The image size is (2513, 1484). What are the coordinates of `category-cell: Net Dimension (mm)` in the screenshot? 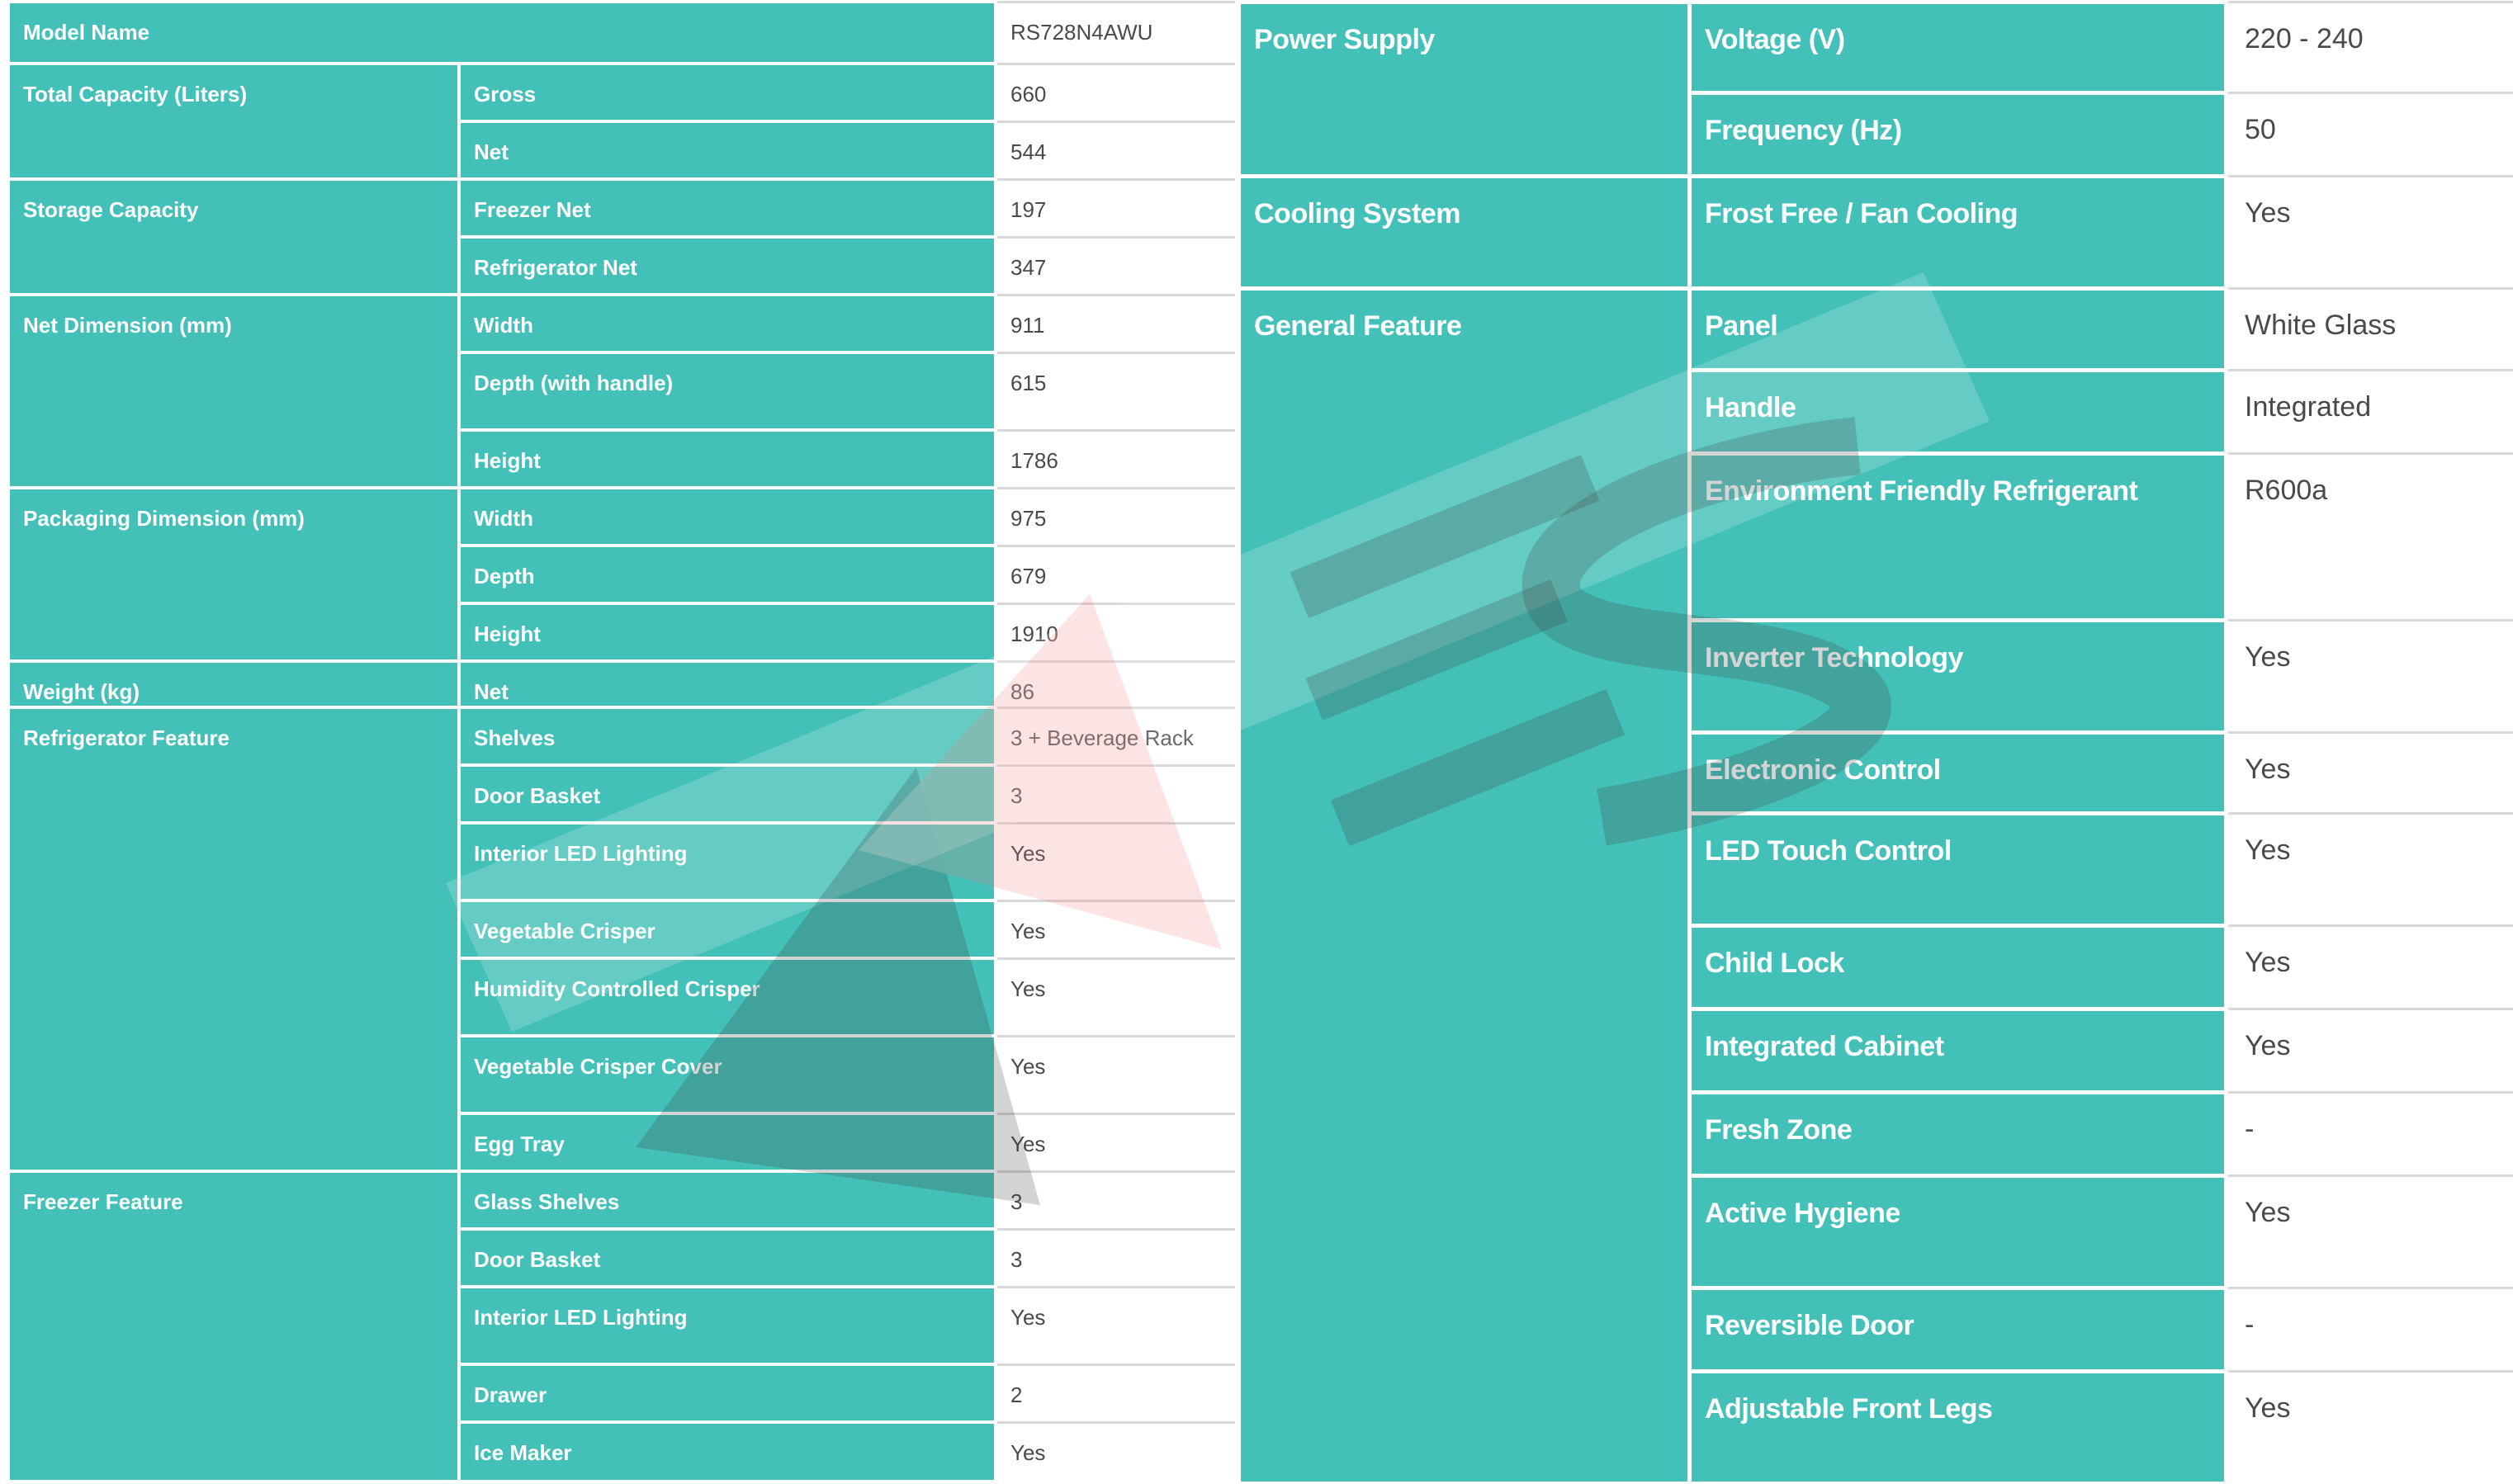 It's located at (233, 390).